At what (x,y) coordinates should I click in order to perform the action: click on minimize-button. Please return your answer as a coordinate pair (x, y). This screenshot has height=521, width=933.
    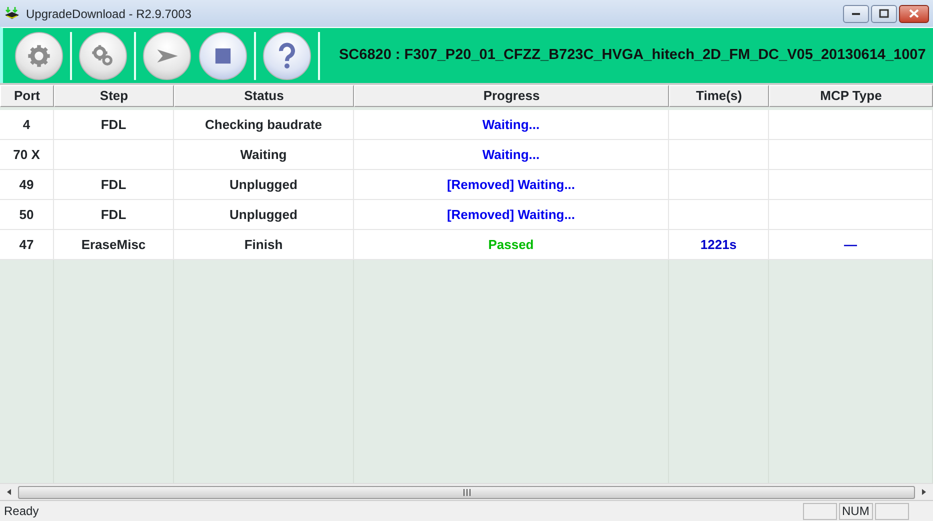
    Looking at the image, I should click on (856, 13).